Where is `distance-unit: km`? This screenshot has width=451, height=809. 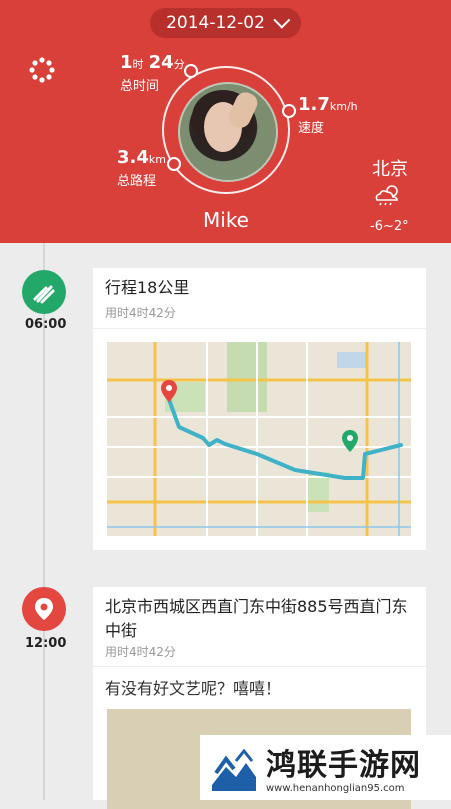 distance-unit: km is located at coordinates (157, 159).